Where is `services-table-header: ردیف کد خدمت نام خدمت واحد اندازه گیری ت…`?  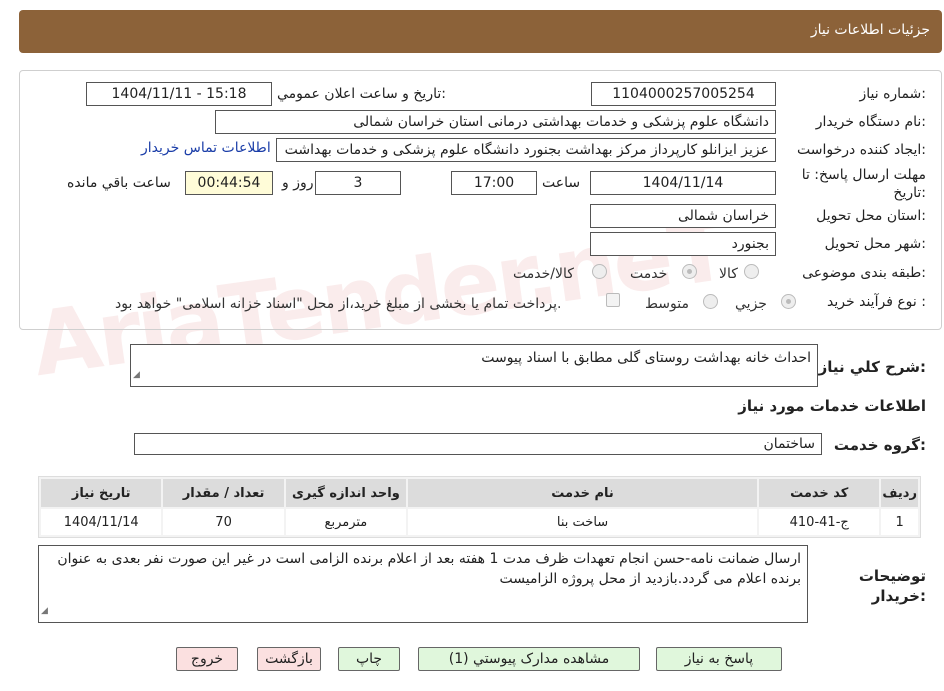
services-table-header: ردیف کد خدمت نام خدمت واحد اندازه گیری ت… is located at coordinates (479, 493).